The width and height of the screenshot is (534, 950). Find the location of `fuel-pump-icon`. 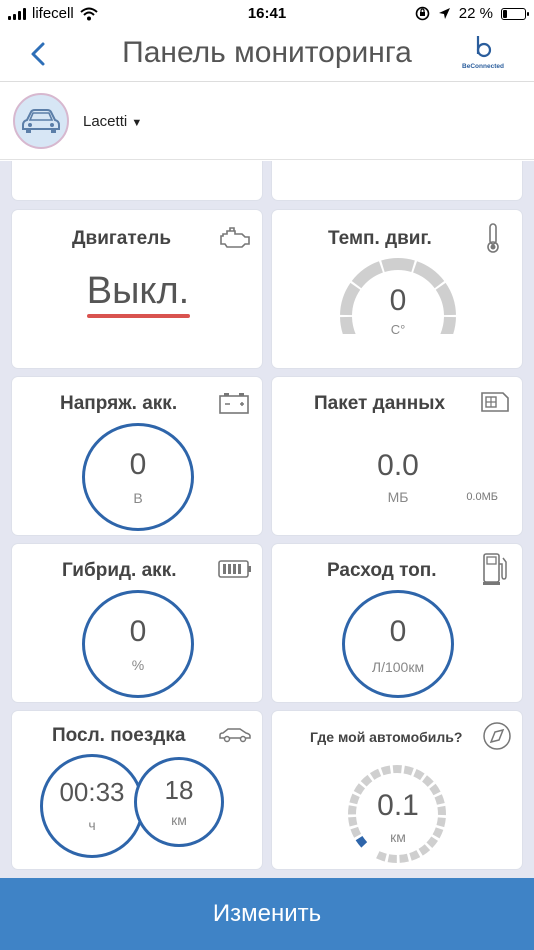

fuel-pump-icon is located at coordinates (495, 569).